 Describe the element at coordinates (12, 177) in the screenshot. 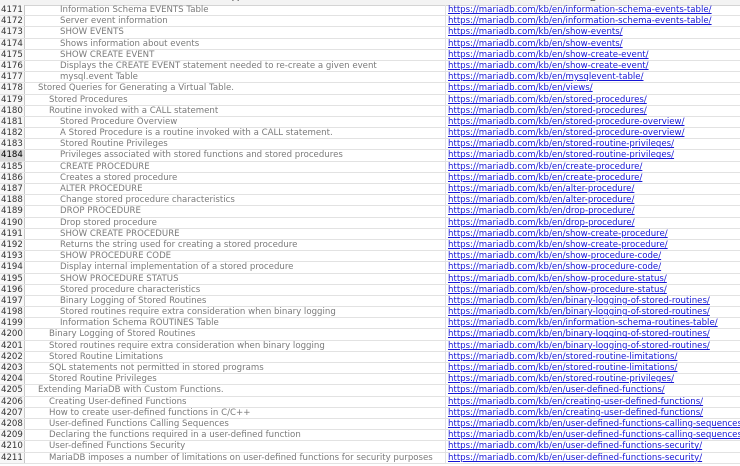

I see `row-number: 4186` at that location.